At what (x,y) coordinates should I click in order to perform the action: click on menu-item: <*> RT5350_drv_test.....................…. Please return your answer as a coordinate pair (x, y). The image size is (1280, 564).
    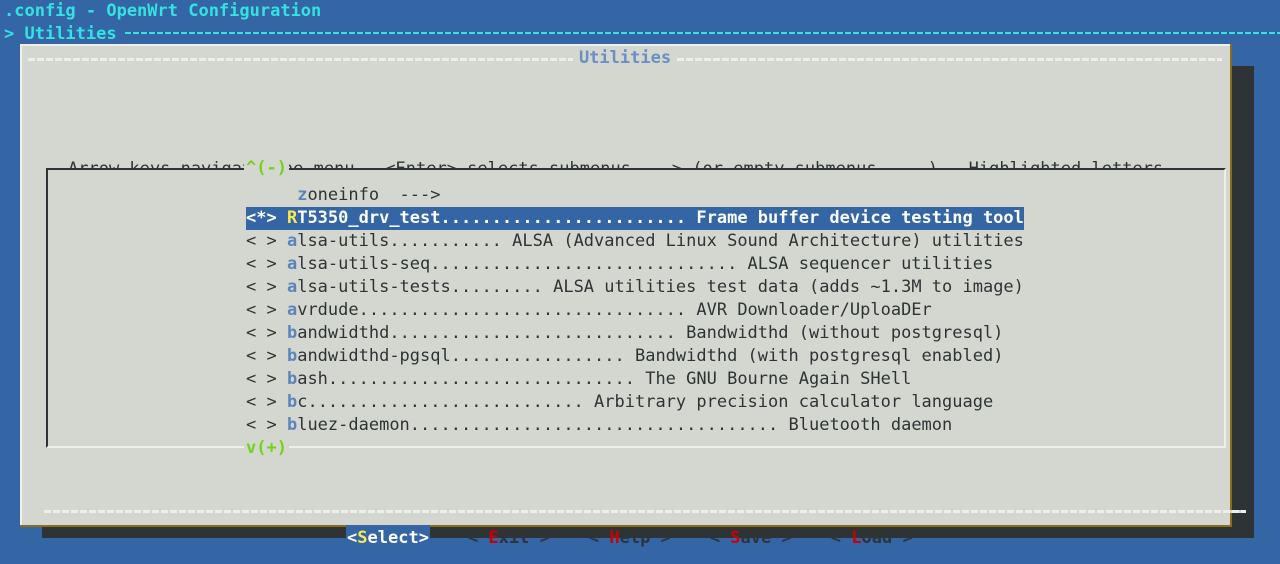
    Looking at the image, I should click on (636, 218).